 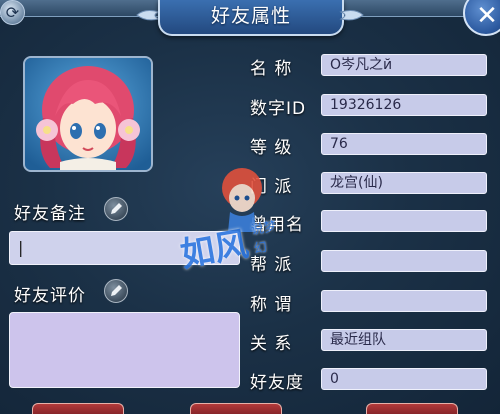 What do you see at coordinates (50, 214) in the screenshot?
I see `notes-label: 好友备注` at bounding box center [50, 214].